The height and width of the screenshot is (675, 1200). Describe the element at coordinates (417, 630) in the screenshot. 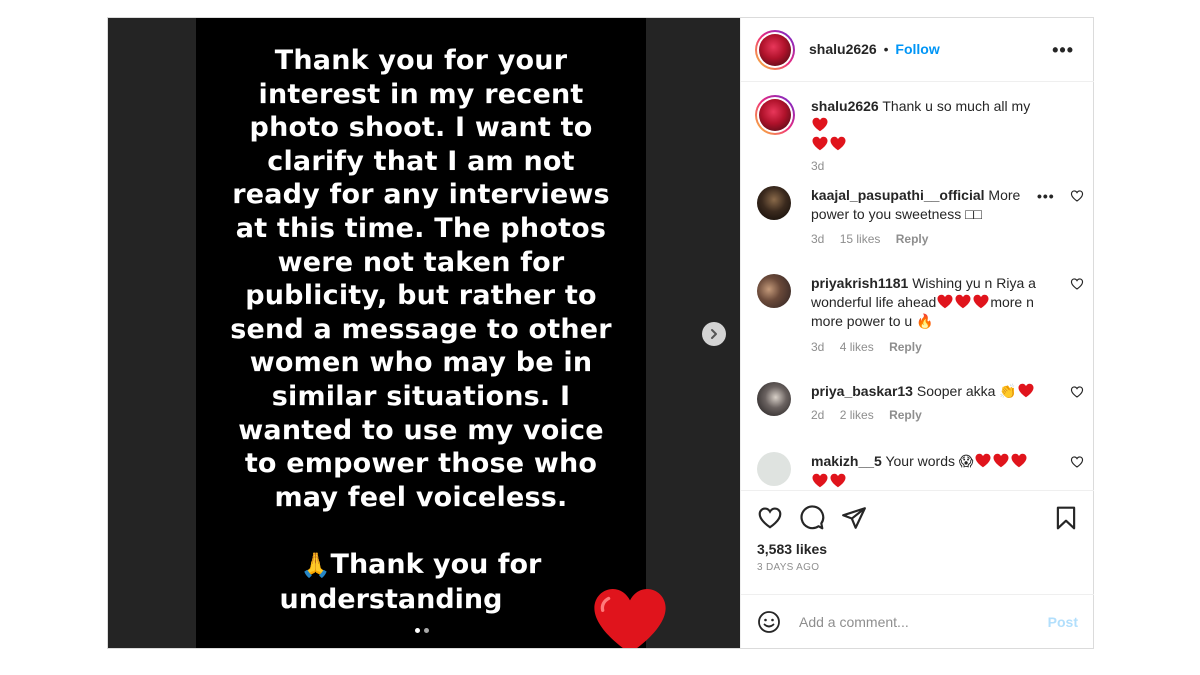

I see `carousel-dot-active` at that location.